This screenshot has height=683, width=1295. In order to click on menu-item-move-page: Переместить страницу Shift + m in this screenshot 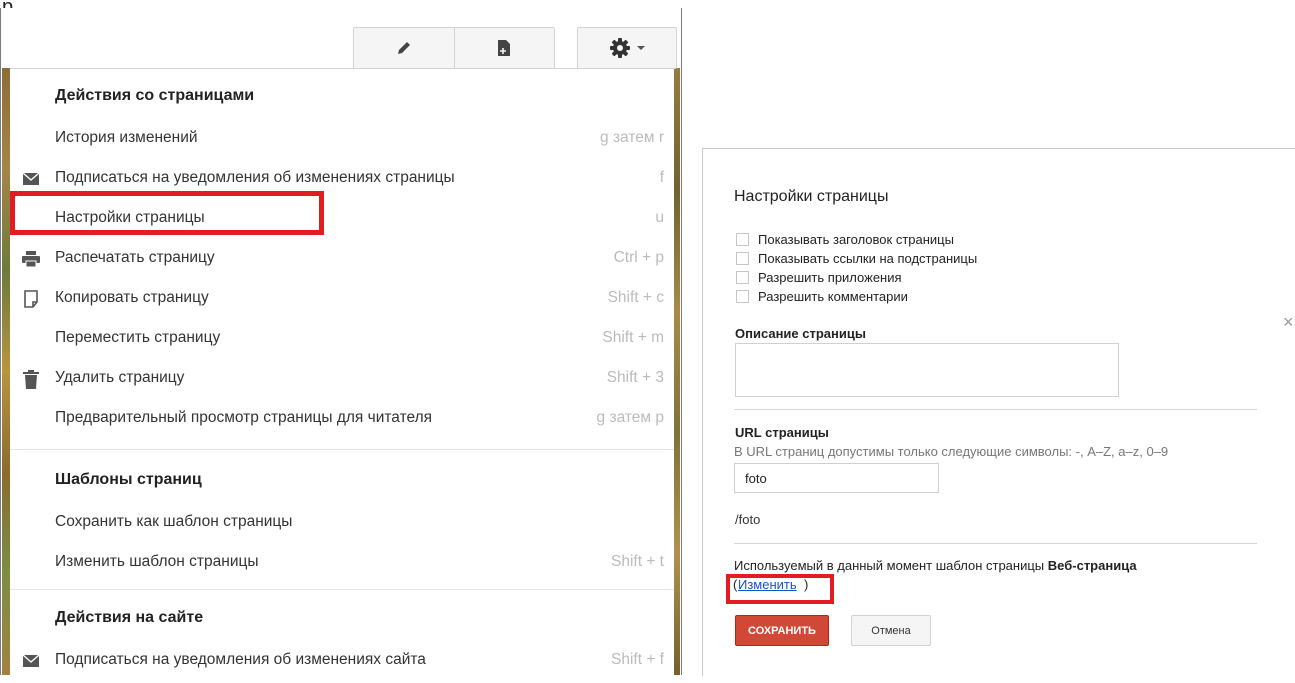, I will do `click(342, 341)`.